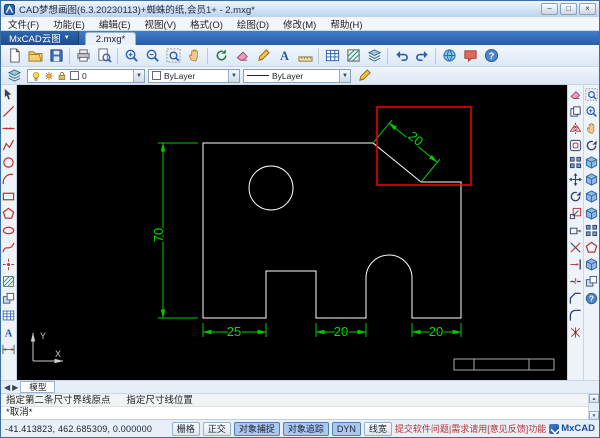  What do you see at coordinates (69, 24) in the screenshot?
I see `menu-function: 功能(E)` at bounding box center [69, 24].